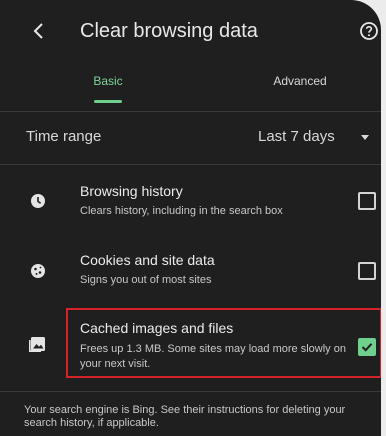 The width and height of the screenshot is (386, 436). What do you see at coordinates (64, 136) in the screenshot?
I see `time-range-label: Time range` at bounding box center [64, 136].